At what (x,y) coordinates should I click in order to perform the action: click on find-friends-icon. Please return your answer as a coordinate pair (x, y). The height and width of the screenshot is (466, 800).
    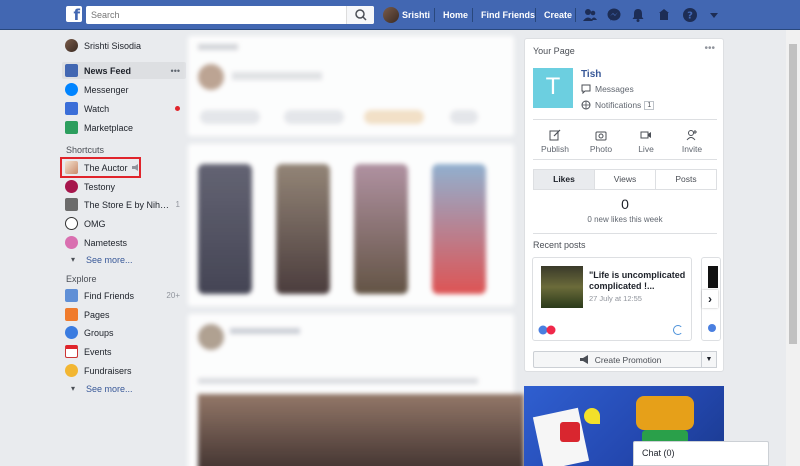
    Looking at the image, I should click on (71, 295).